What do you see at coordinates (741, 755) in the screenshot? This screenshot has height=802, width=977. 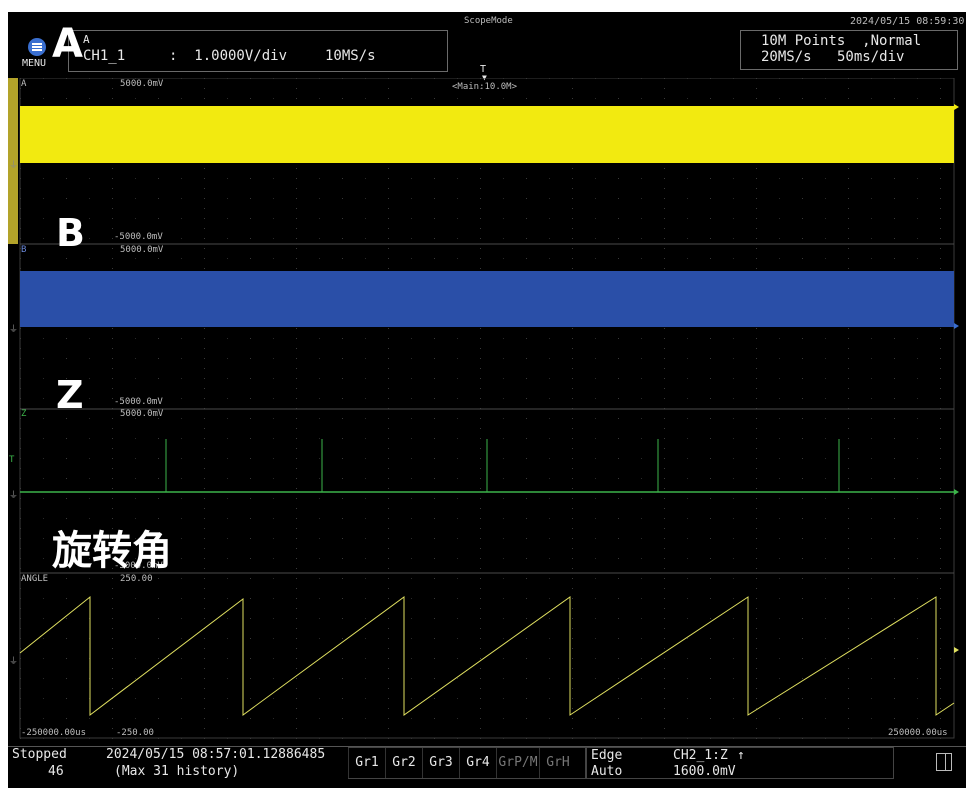 I see `rising-edge-icon: ↑` at bounding box center [741, 755].